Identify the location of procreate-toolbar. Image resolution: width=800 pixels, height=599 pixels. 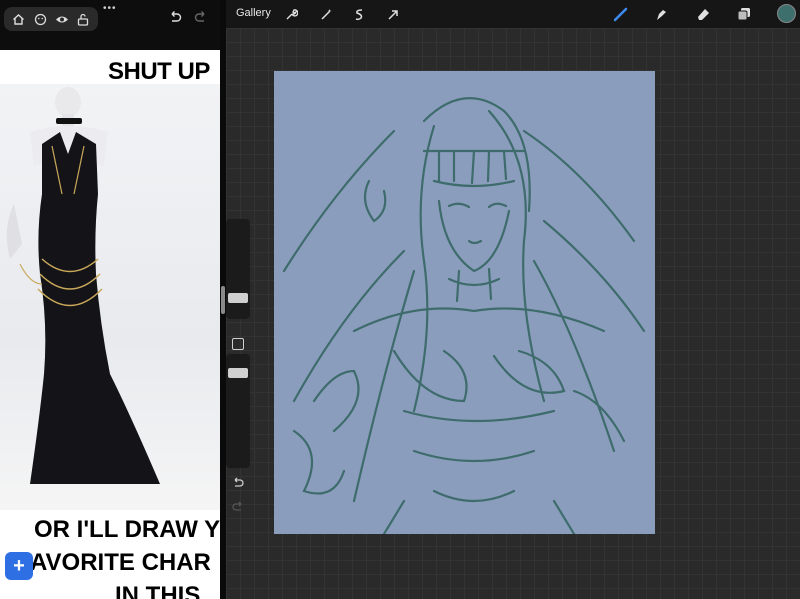
(513, 14).